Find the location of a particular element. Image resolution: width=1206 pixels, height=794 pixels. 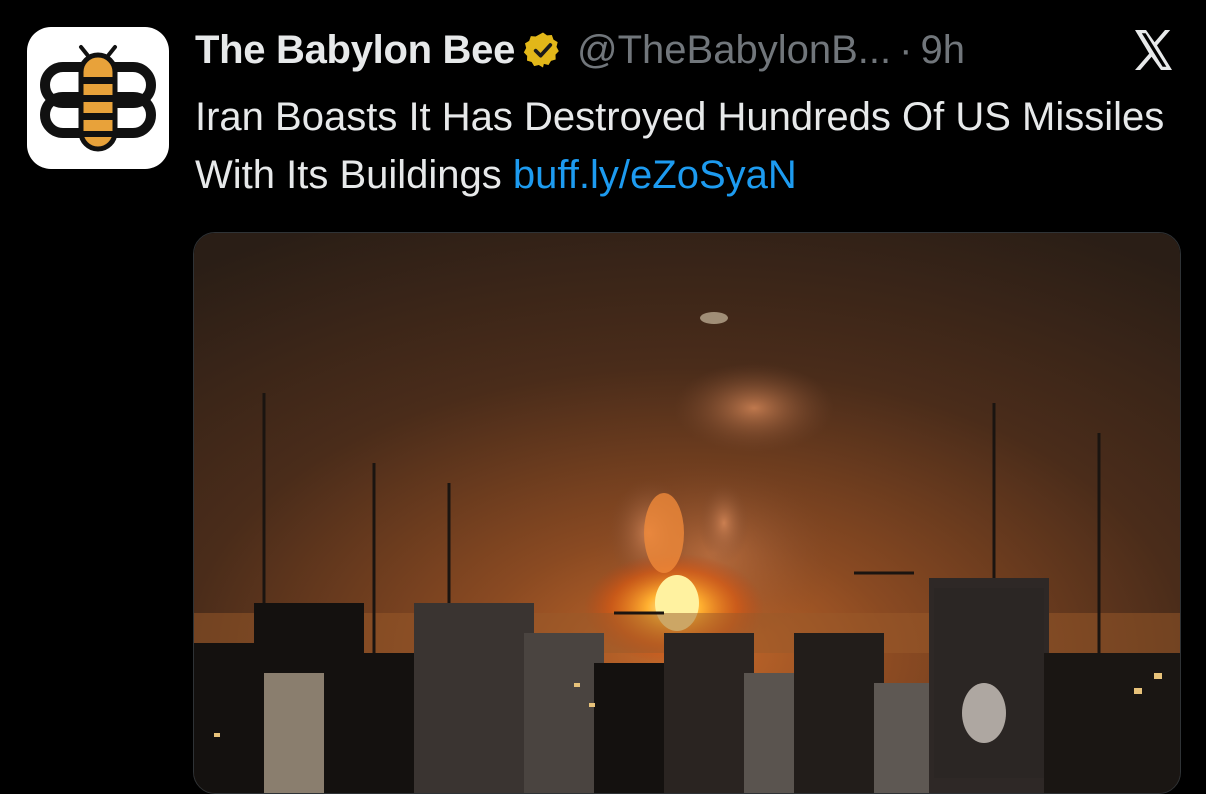

display-name: The Babylon Bee is located at coordinates (355, 50).